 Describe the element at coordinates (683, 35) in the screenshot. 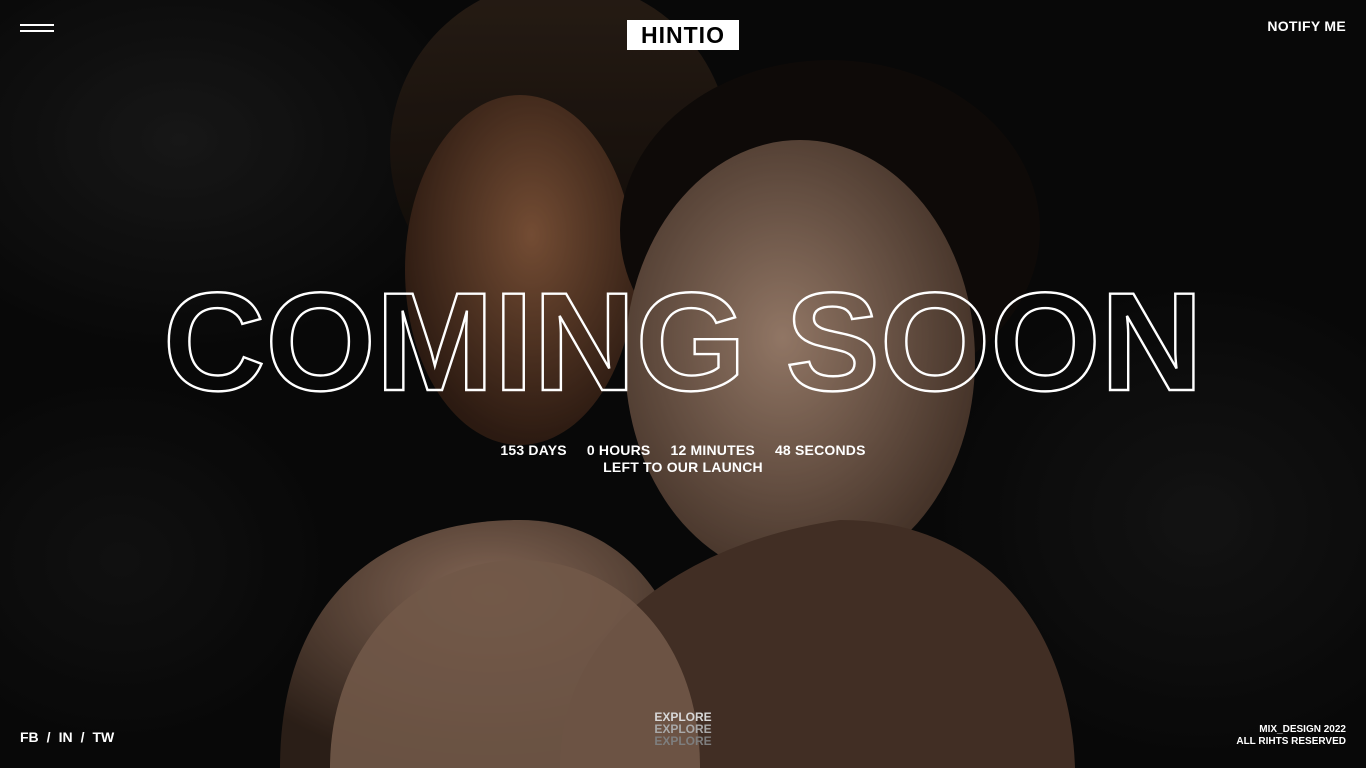

I see `site-logo: HINTIO` at that location.